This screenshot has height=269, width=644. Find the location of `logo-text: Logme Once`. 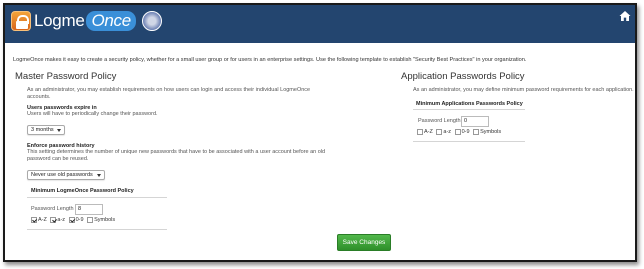

logo-text: Logme Once is located at coordinates (85, 21).